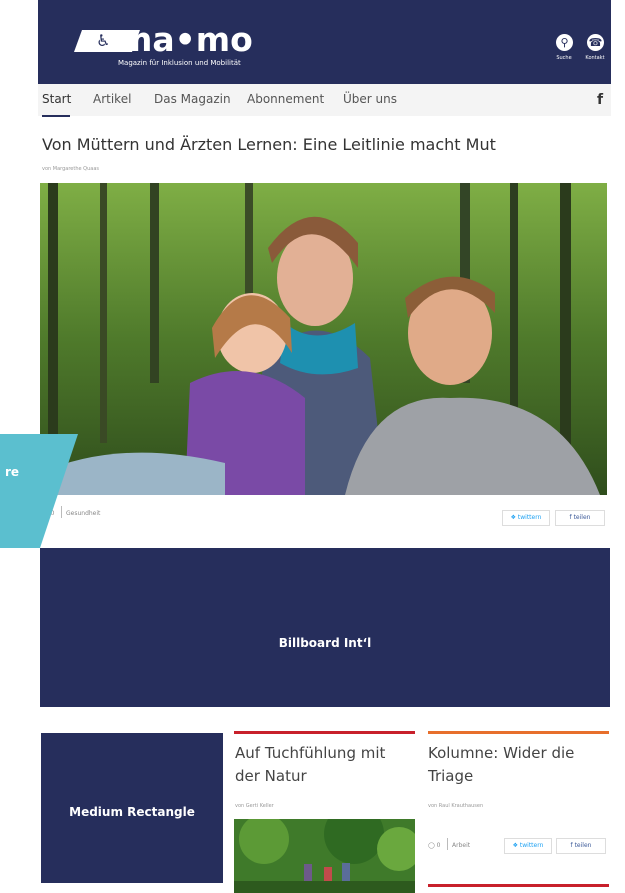 Image resolution: width=625 pixels, height=893 pixels. What do you see at coordinates (192, 99) in the screenshot?
I see `nav-item-das-magazin: Das Magazin` at bounding box center [192, 99].